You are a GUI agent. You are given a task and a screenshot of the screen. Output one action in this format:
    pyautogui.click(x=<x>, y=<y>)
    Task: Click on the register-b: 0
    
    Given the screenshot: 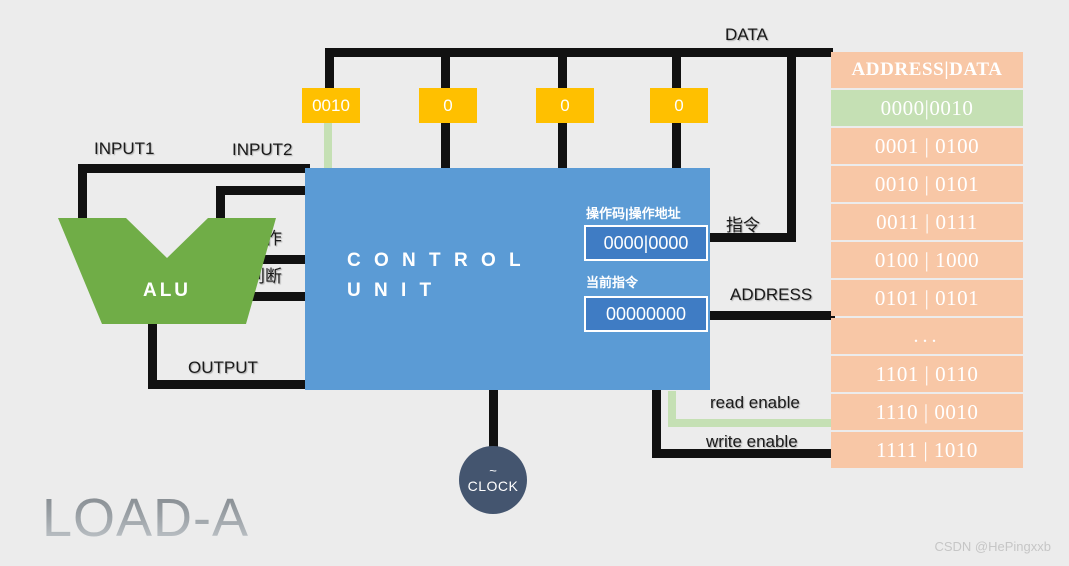 What is the action you would take?
    pyautogui.click(x=448, y=105)
    